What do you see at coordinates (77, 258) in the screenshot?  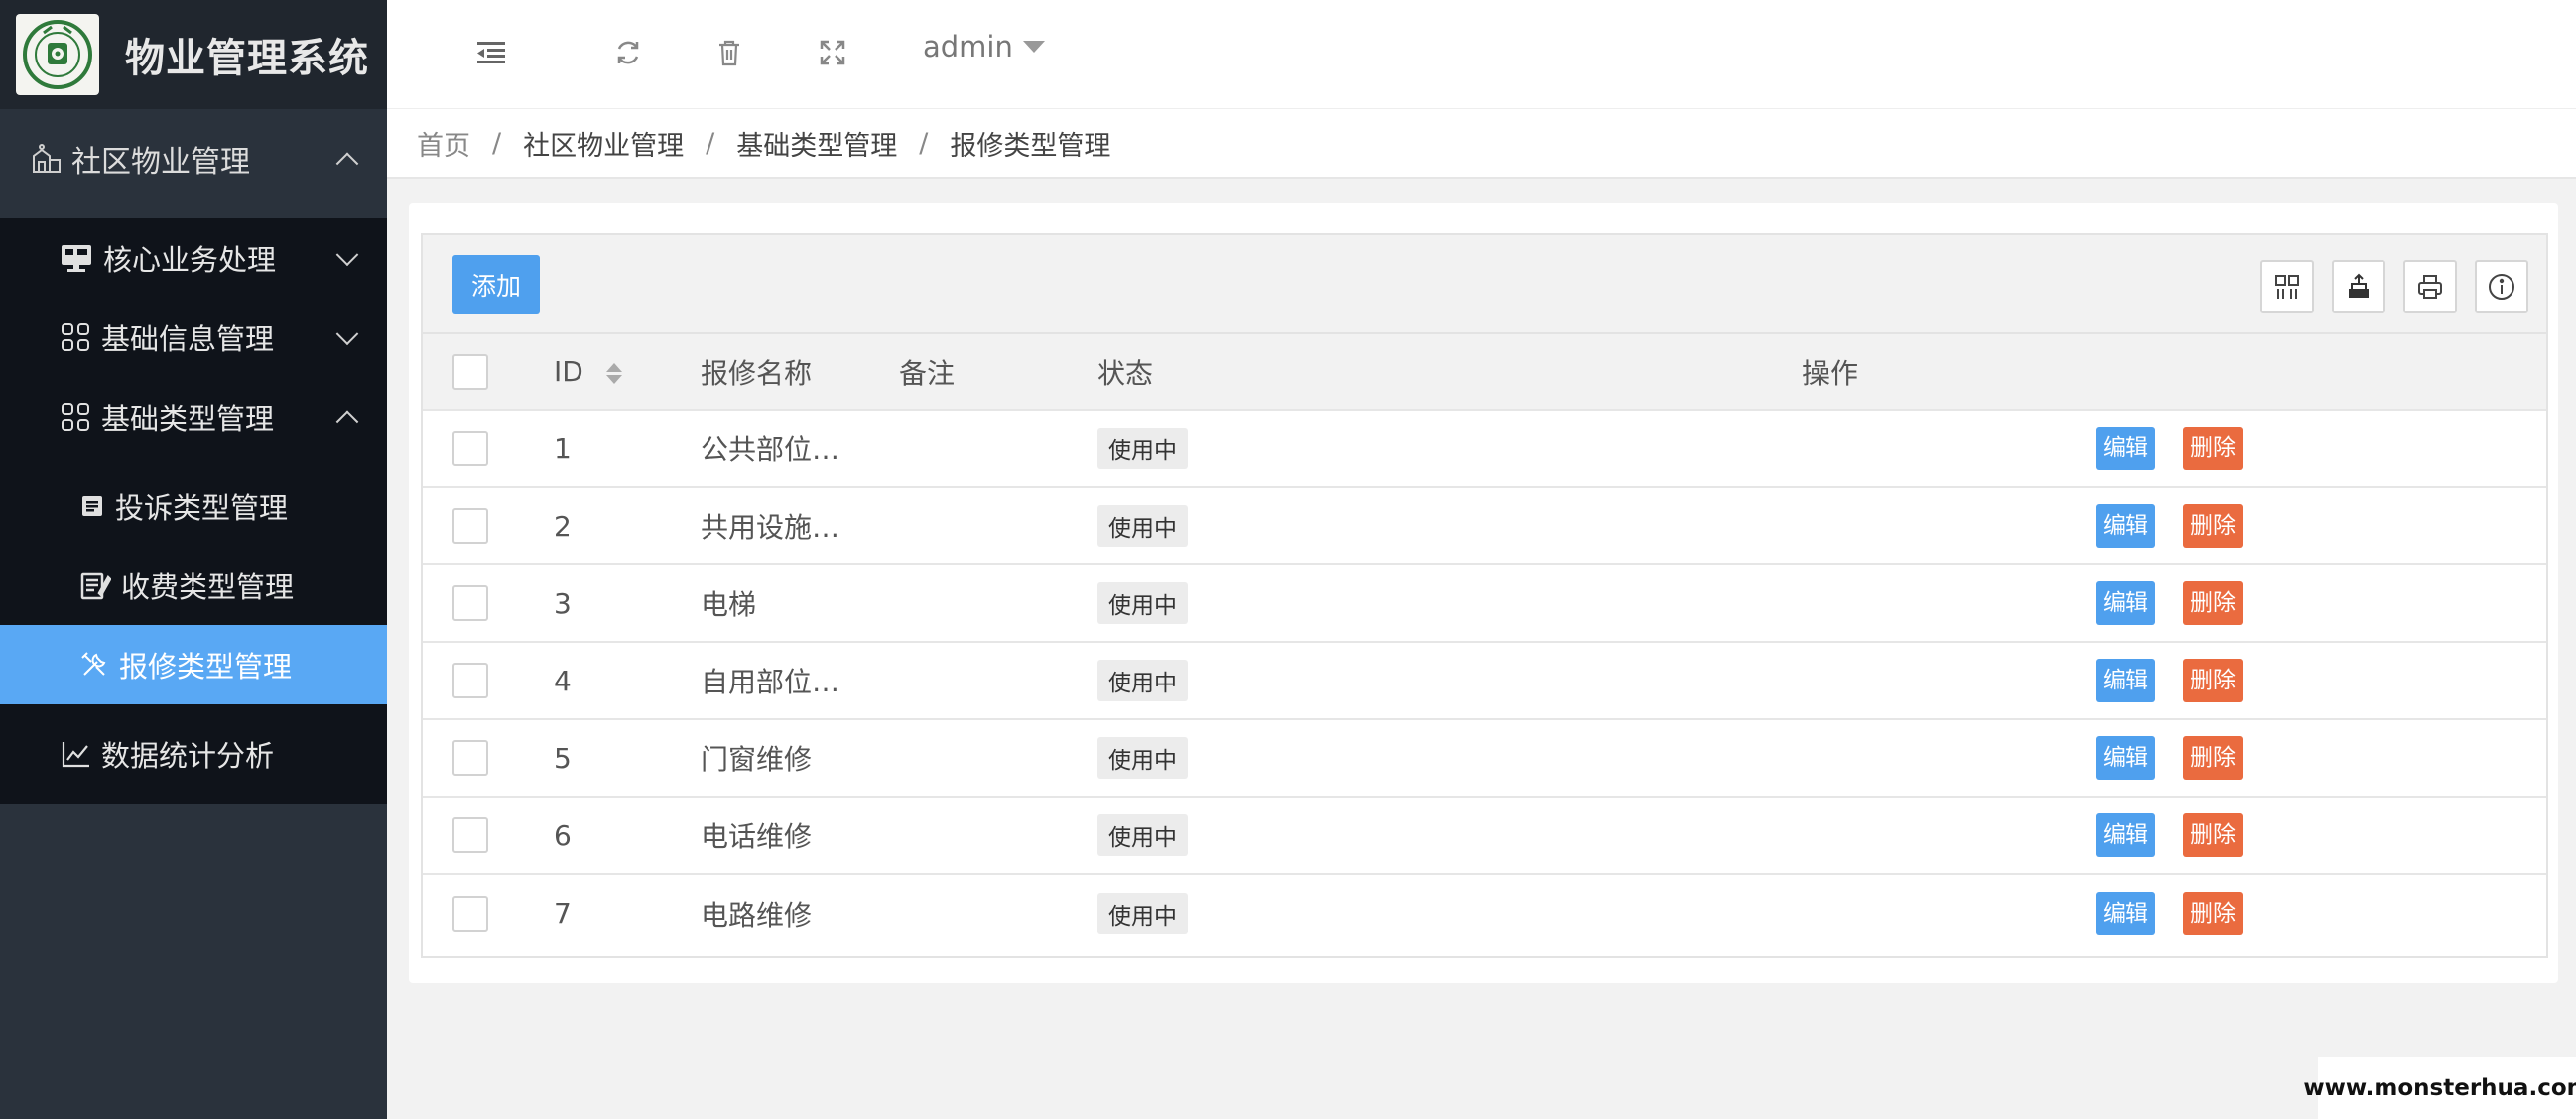 I see `monitor-icon` at bounding box center [77, 258].